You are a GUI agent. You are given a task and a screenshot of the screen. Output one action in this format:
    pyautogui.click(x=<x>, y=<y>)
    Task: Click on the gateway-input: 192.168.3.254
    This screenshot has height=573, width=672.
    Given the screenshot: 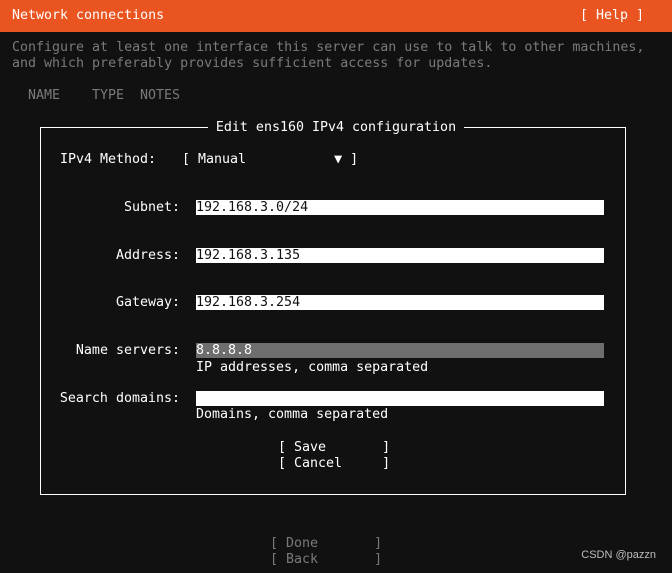 What is the action you would take?
    pyautogui.click(x=400, y=302)
    